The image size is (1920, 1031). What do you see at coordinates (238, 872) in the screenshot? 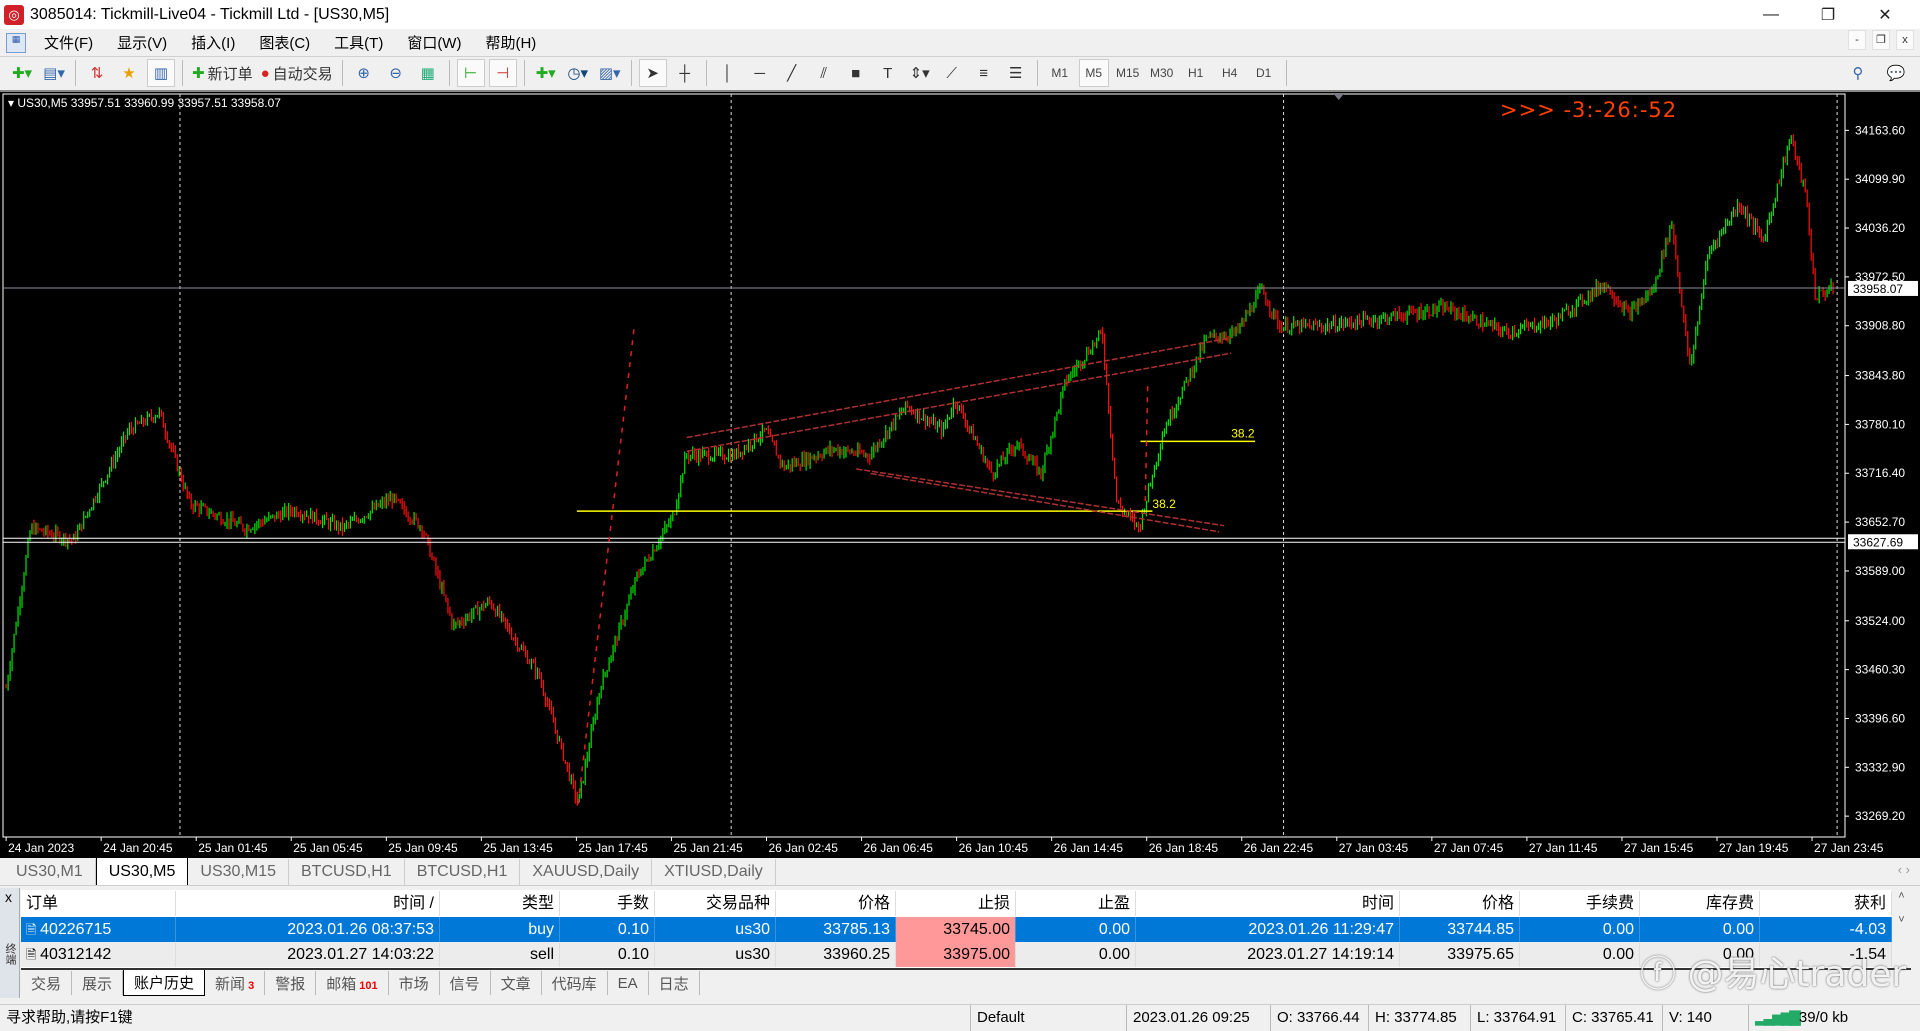
I see `chart-tab: US30,M15` at bounding box center [238, 872].